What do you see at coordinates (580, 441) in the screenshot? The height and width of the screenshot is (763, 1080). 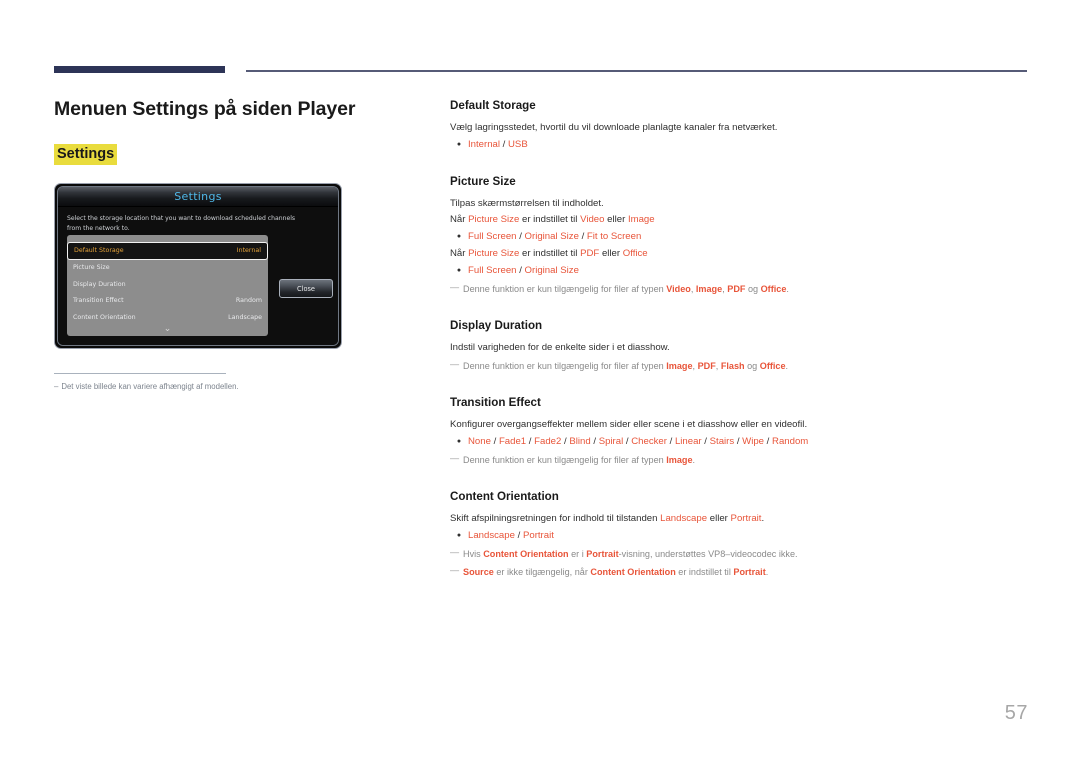 I see `highlighted-term: Blind` at bounding box center [580, 441].